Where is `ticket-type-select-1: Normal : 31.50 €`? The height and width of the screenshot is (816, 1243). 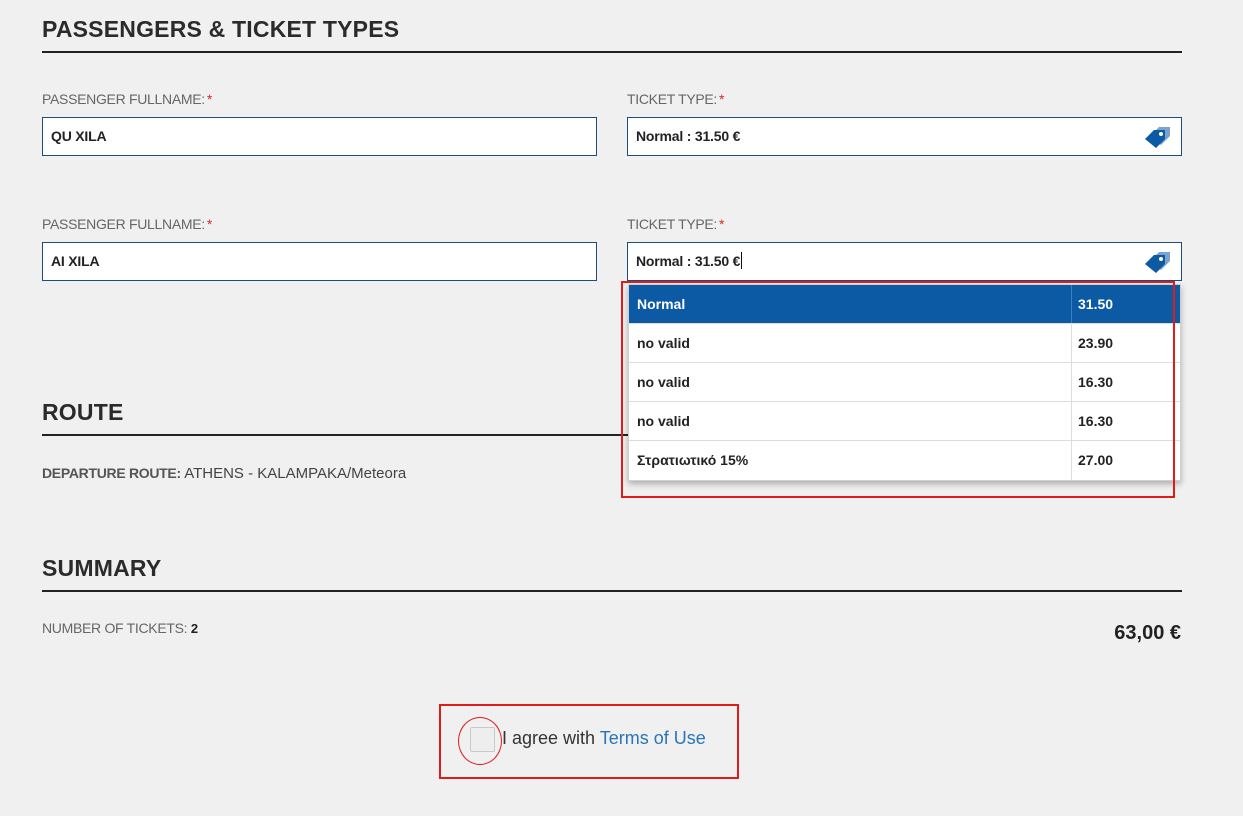
ticket-type-select-1: Normal : 31.50 € is located at coordinates (904, 136).